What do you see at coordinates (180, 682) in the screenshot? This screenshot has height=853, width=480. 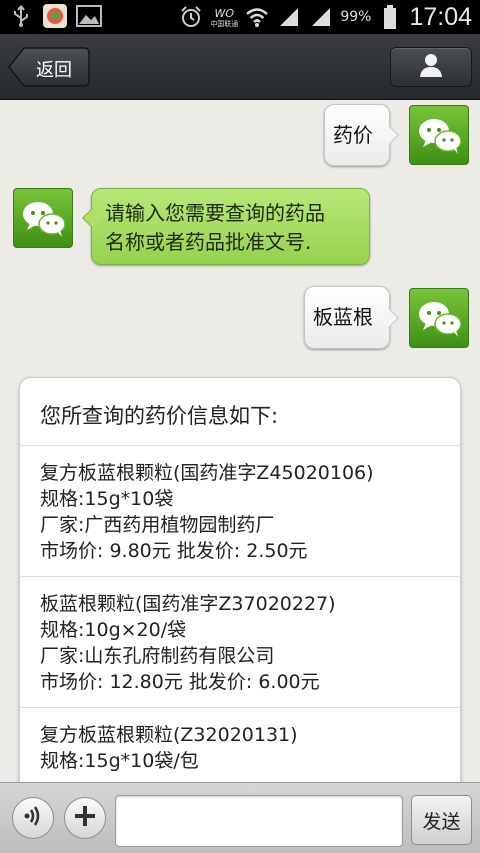 I see `drug-price-2: 市场价: 12.80元 批发价: 6.00元` at bounding box center [180, 682].